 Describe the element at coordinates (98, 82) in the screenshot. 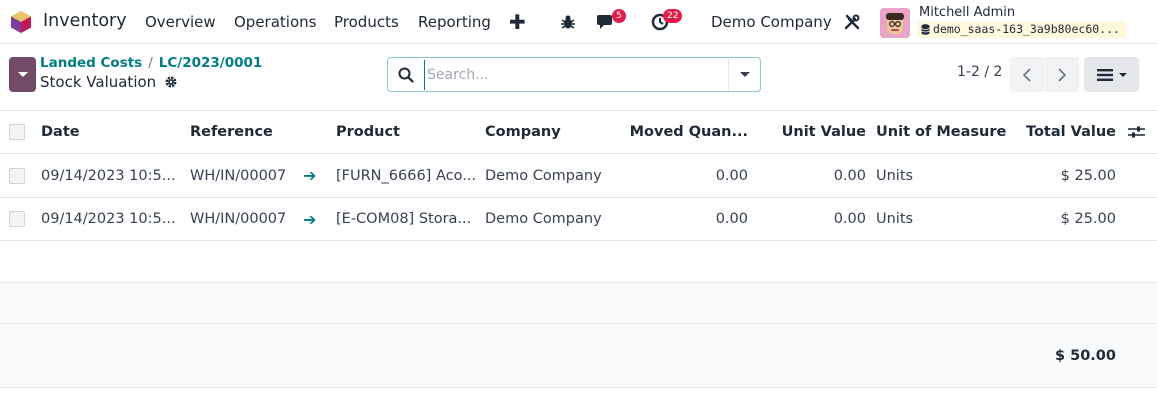

I see `page-title-text: Stock Valuation` at that location.